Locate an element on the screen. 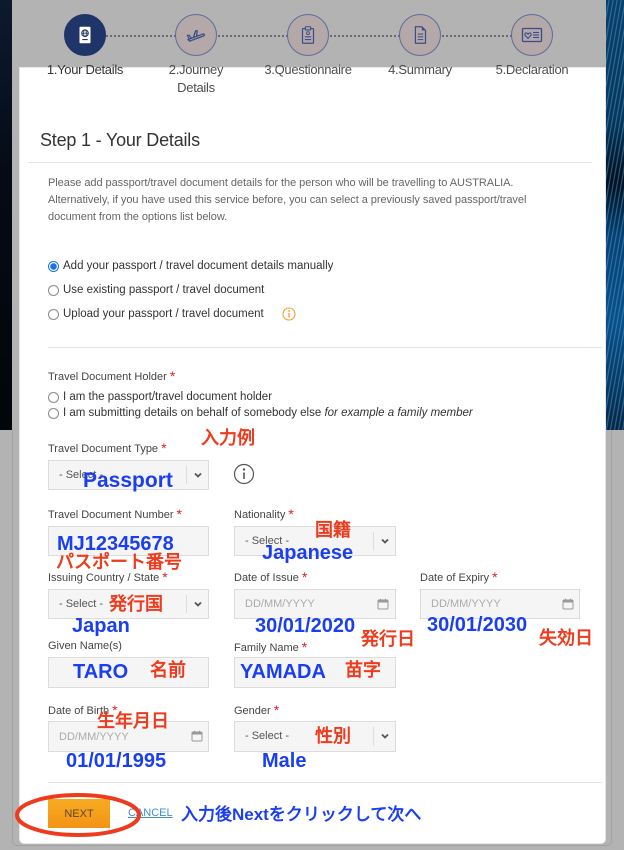  annotation-family-name-label: 苗字 is located at coordinates (363, 670).